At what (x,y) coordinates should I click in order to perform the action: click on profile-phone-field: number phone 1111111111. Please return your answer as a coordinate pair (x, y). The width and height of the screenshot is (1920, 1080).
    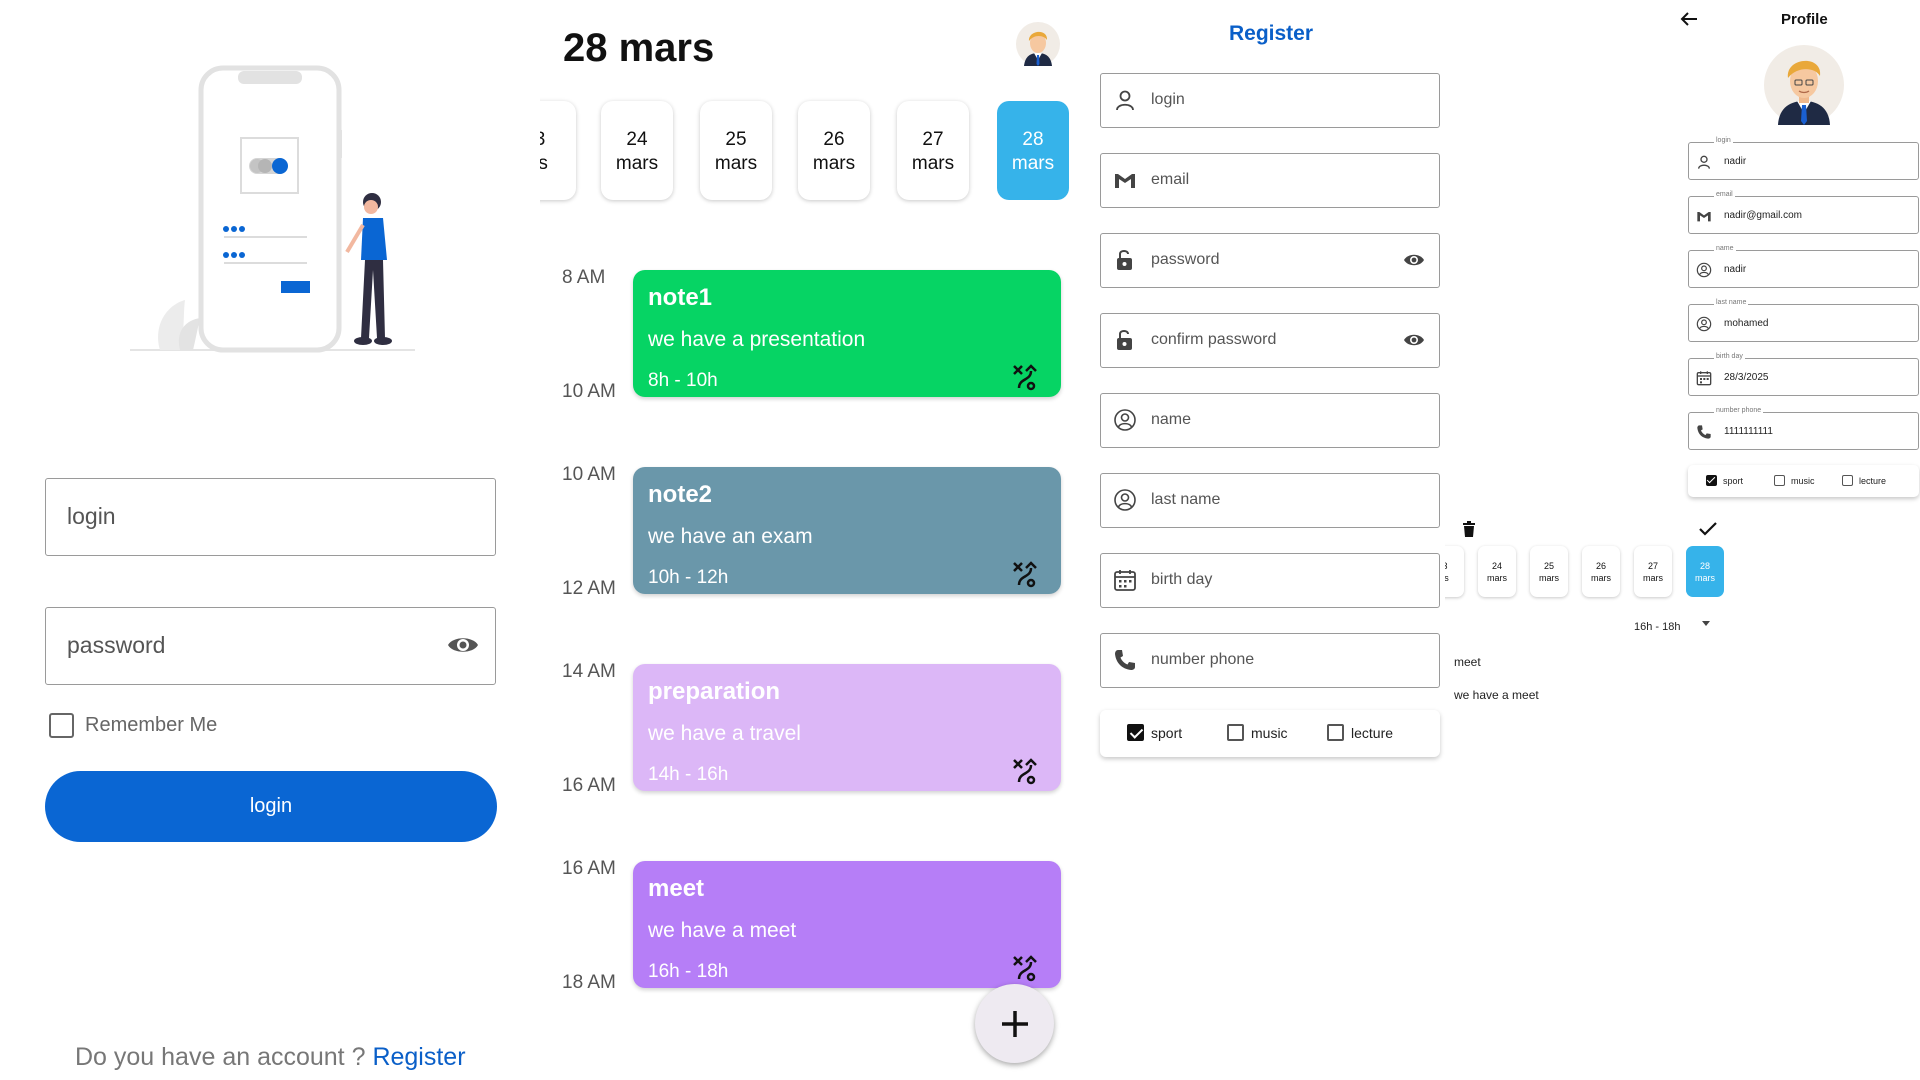
    Looking at the image, I should click on (1803, 428).